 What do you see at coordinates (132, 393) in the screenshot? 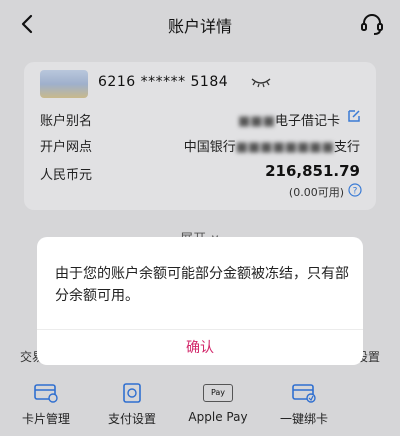
I see `payment-settings-icon` at bounding box center [132, 393].